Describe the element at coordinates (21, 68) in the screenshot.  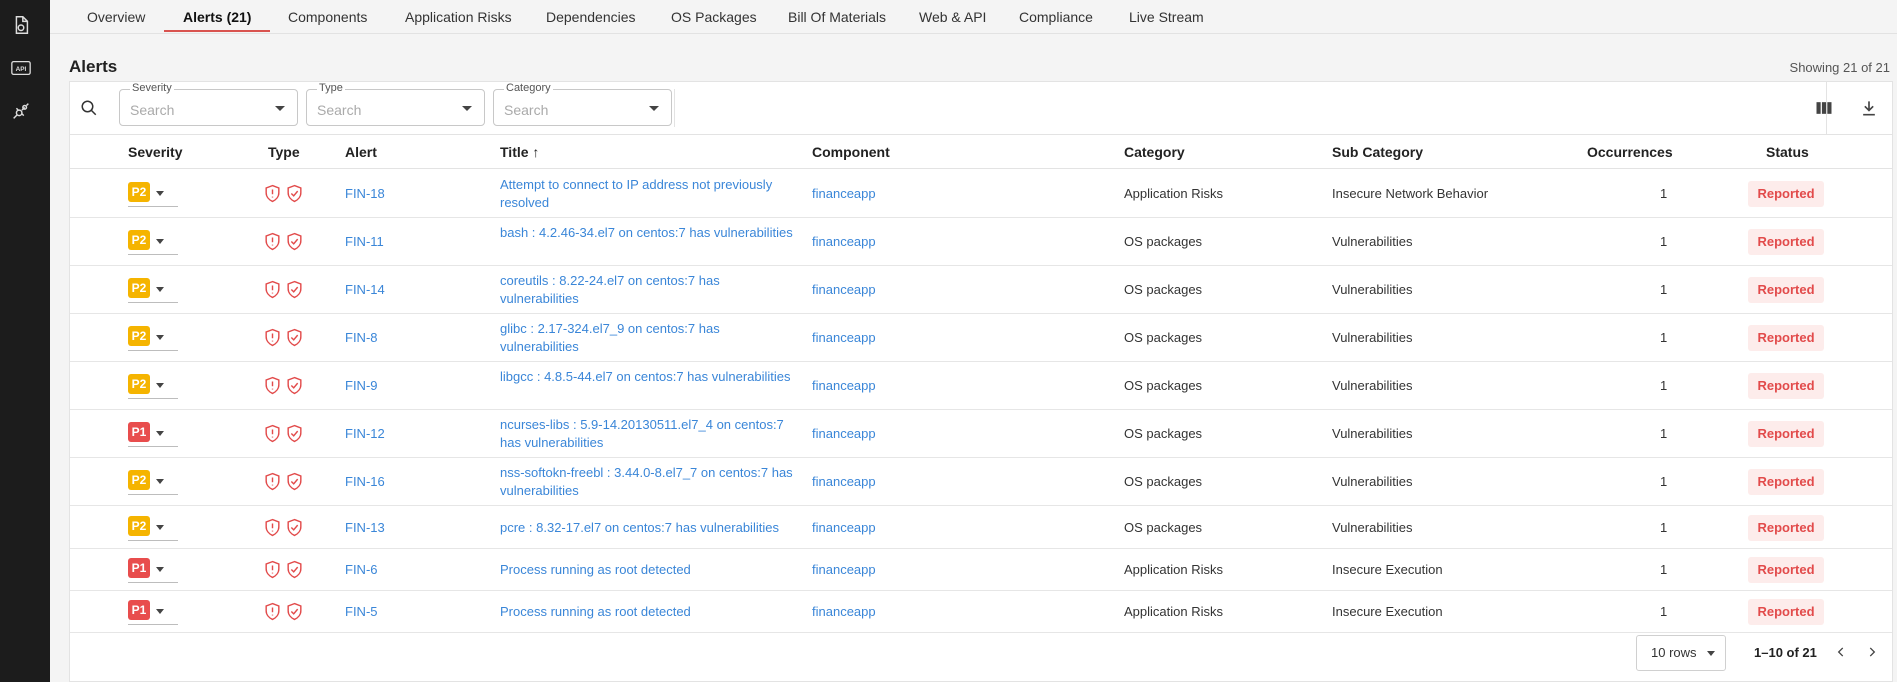
I see `api-icon: API` at that location.